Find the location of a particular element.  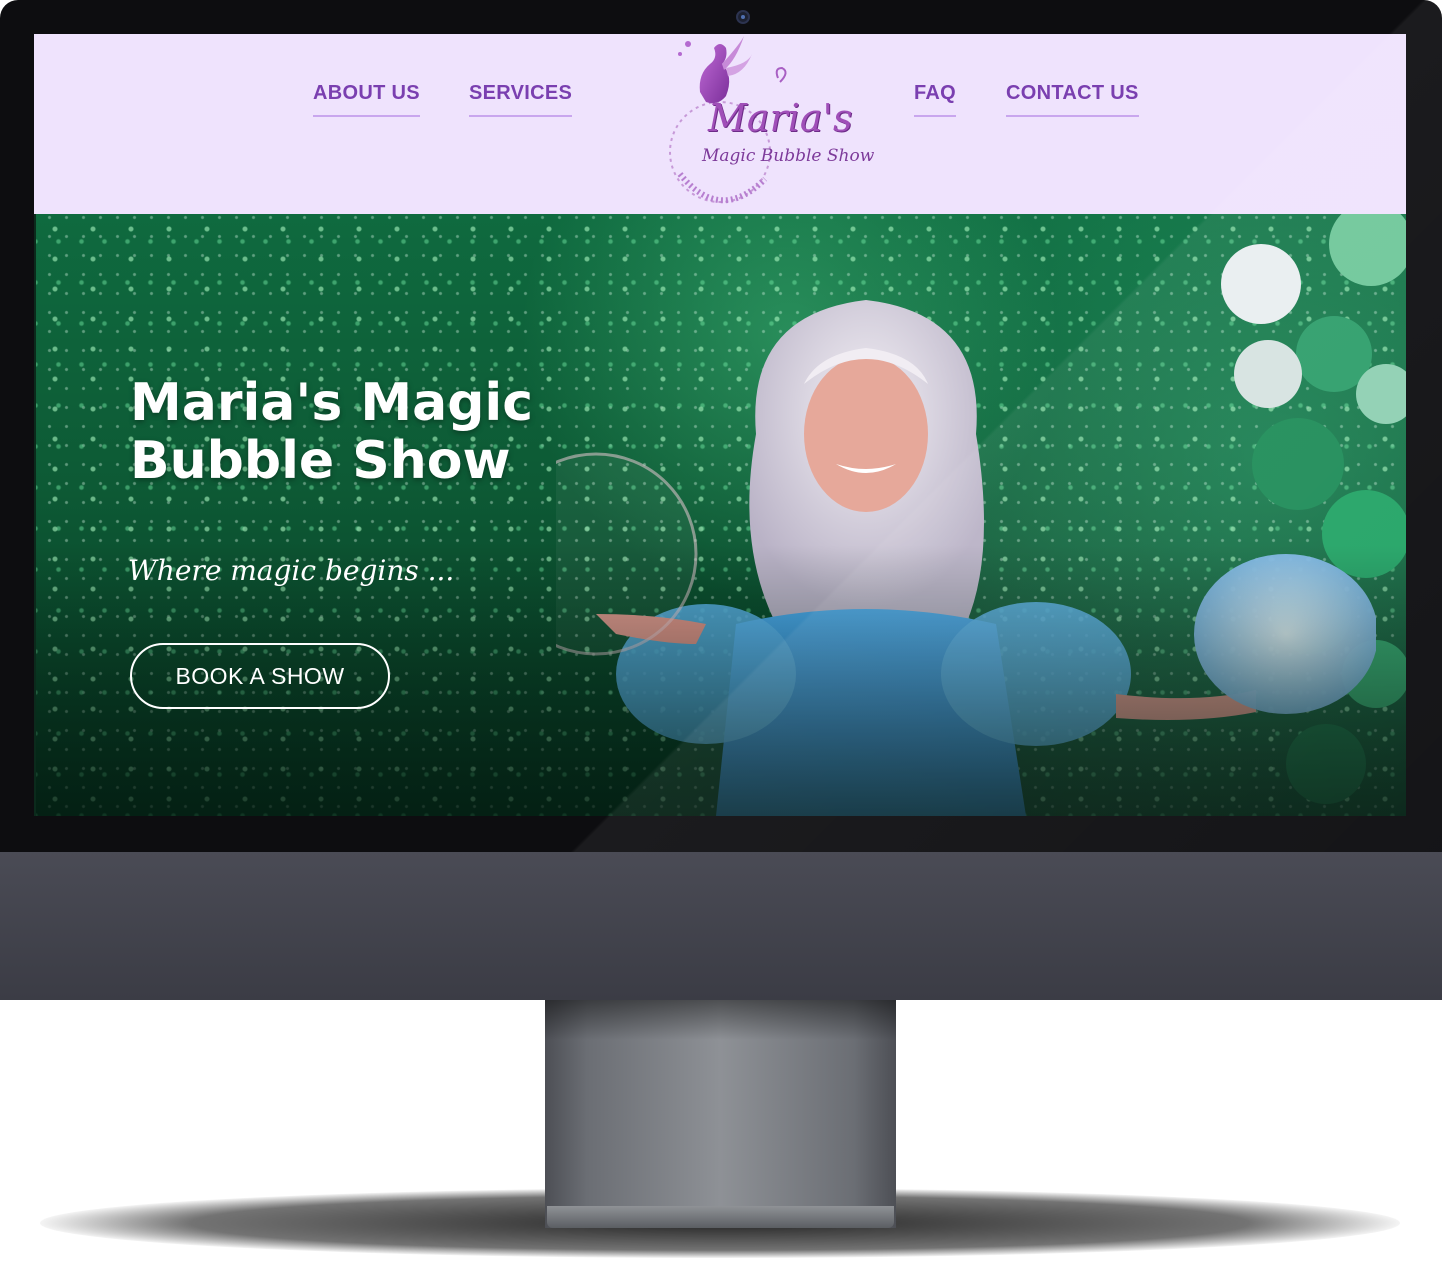

nav-contact-us: CONTACT US is located at coordinates (1072, 99).